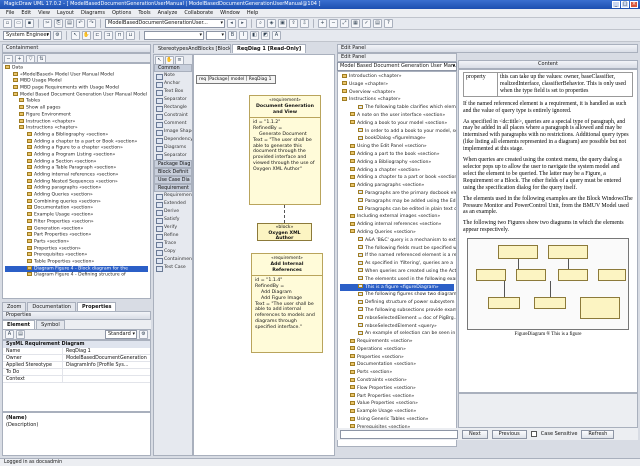  I want to click on sort-alpha-icon: A, so click(9, 334).